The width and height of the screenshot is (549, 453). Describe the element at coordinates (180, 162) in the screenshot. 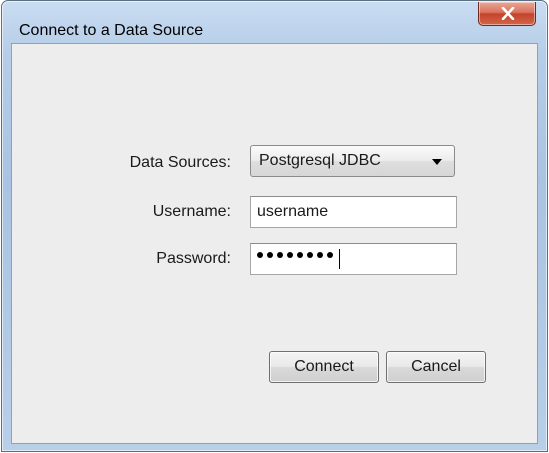

I see `data-sources-label: Data Sources:` at that location.